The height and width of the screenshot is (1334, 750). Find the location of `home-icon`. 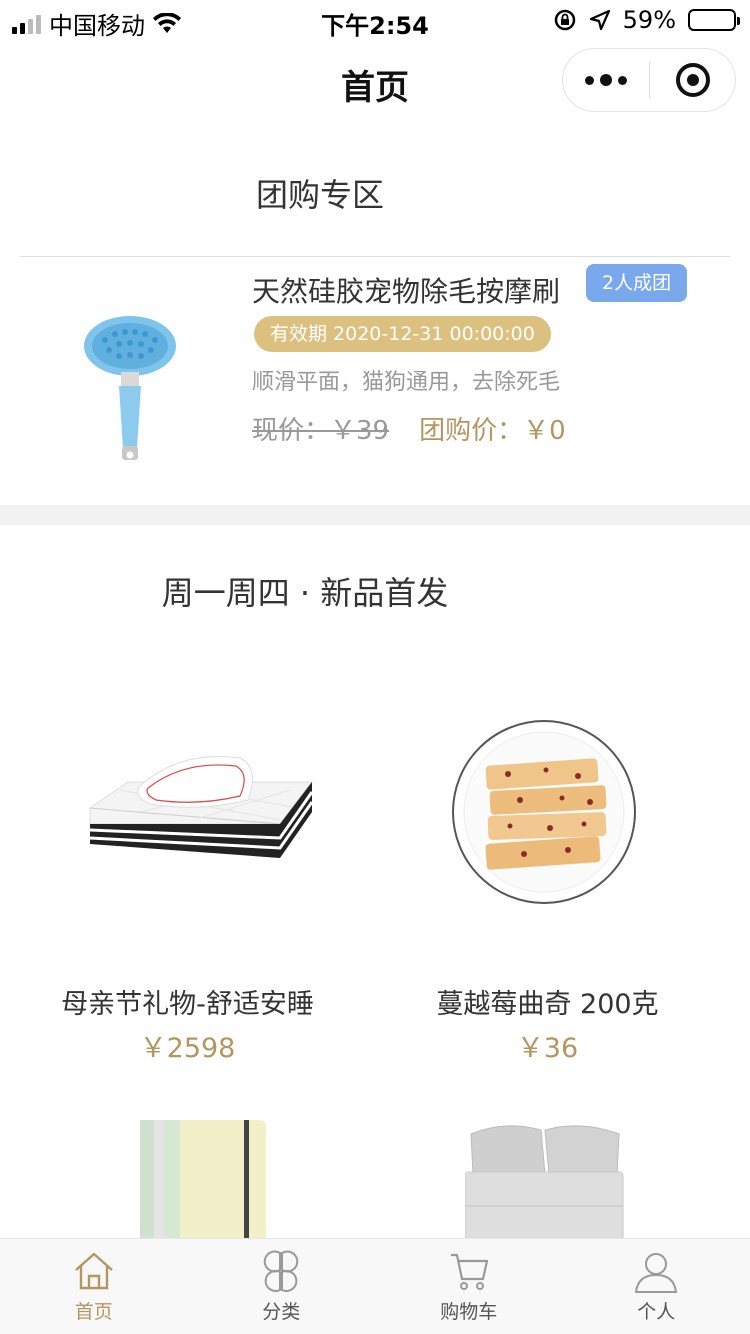

home-icon is located at coordinates (93, 1271).